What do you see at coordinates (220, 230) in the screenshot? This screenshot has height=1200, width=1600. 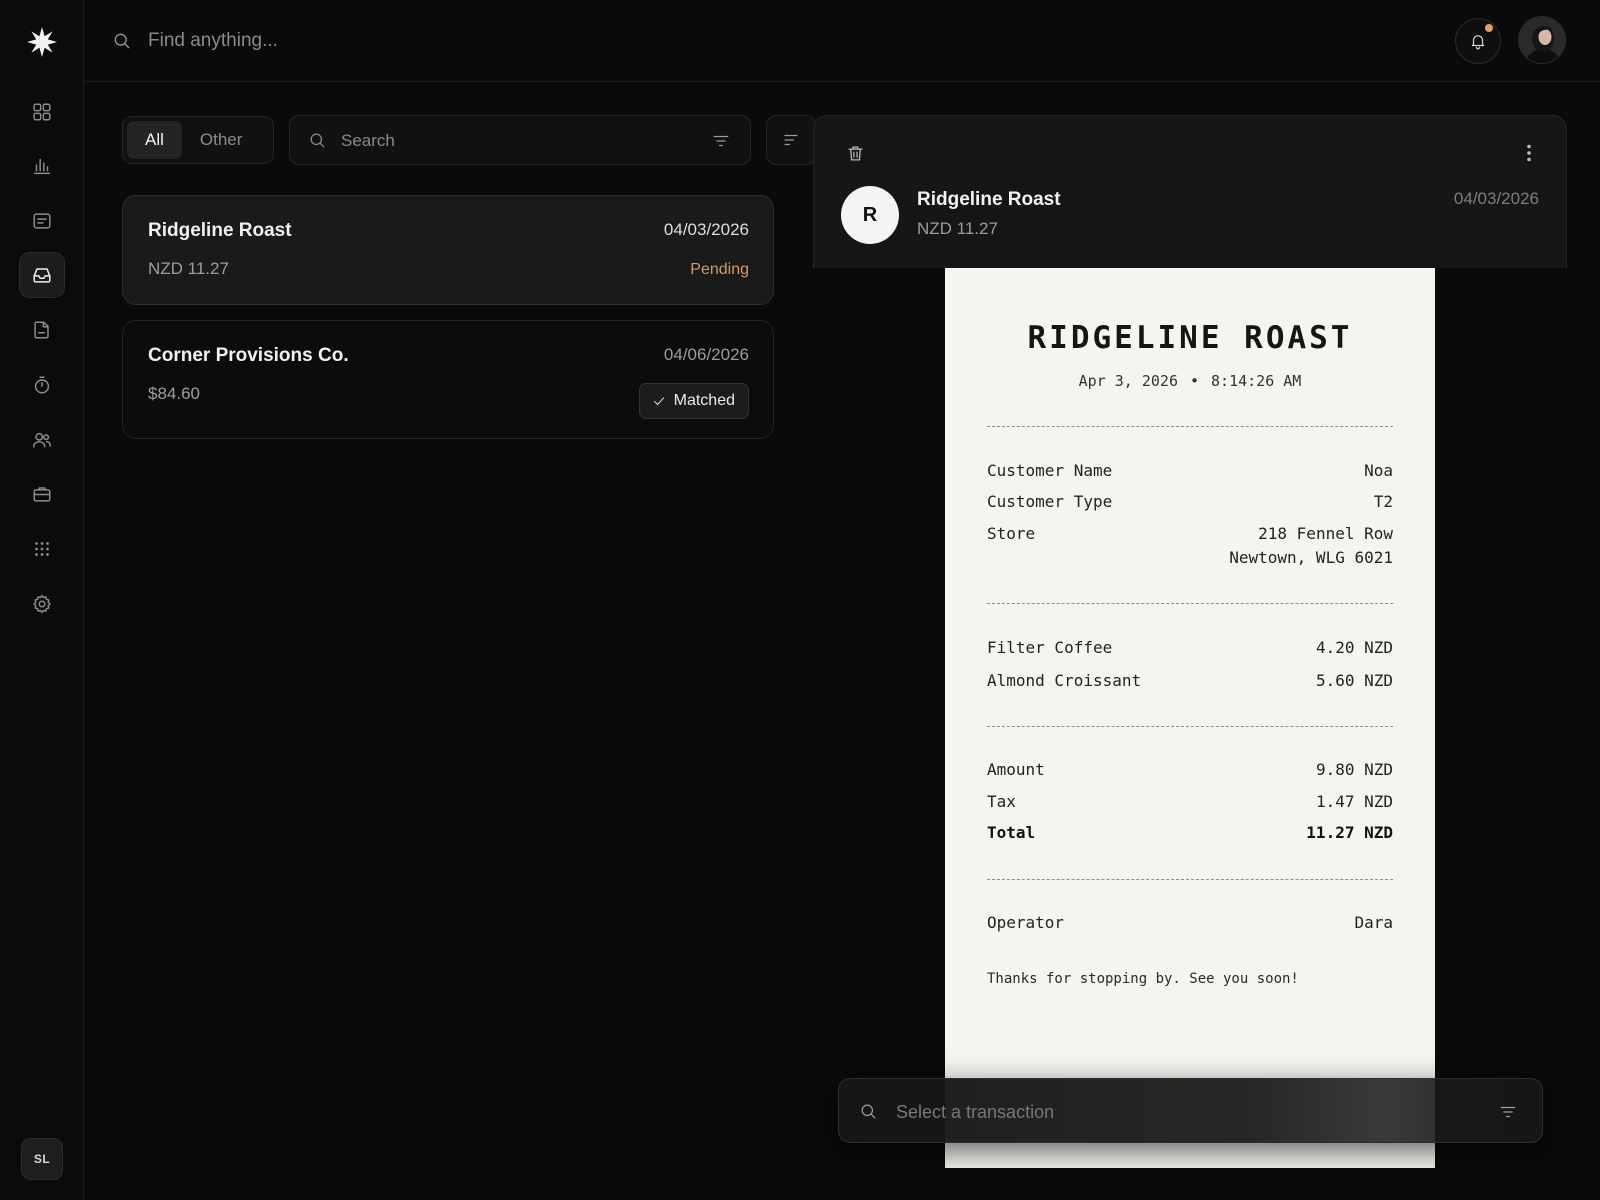 I see `transaction-merchant: Ridgeline Roast` at bounding box center [220, 230].